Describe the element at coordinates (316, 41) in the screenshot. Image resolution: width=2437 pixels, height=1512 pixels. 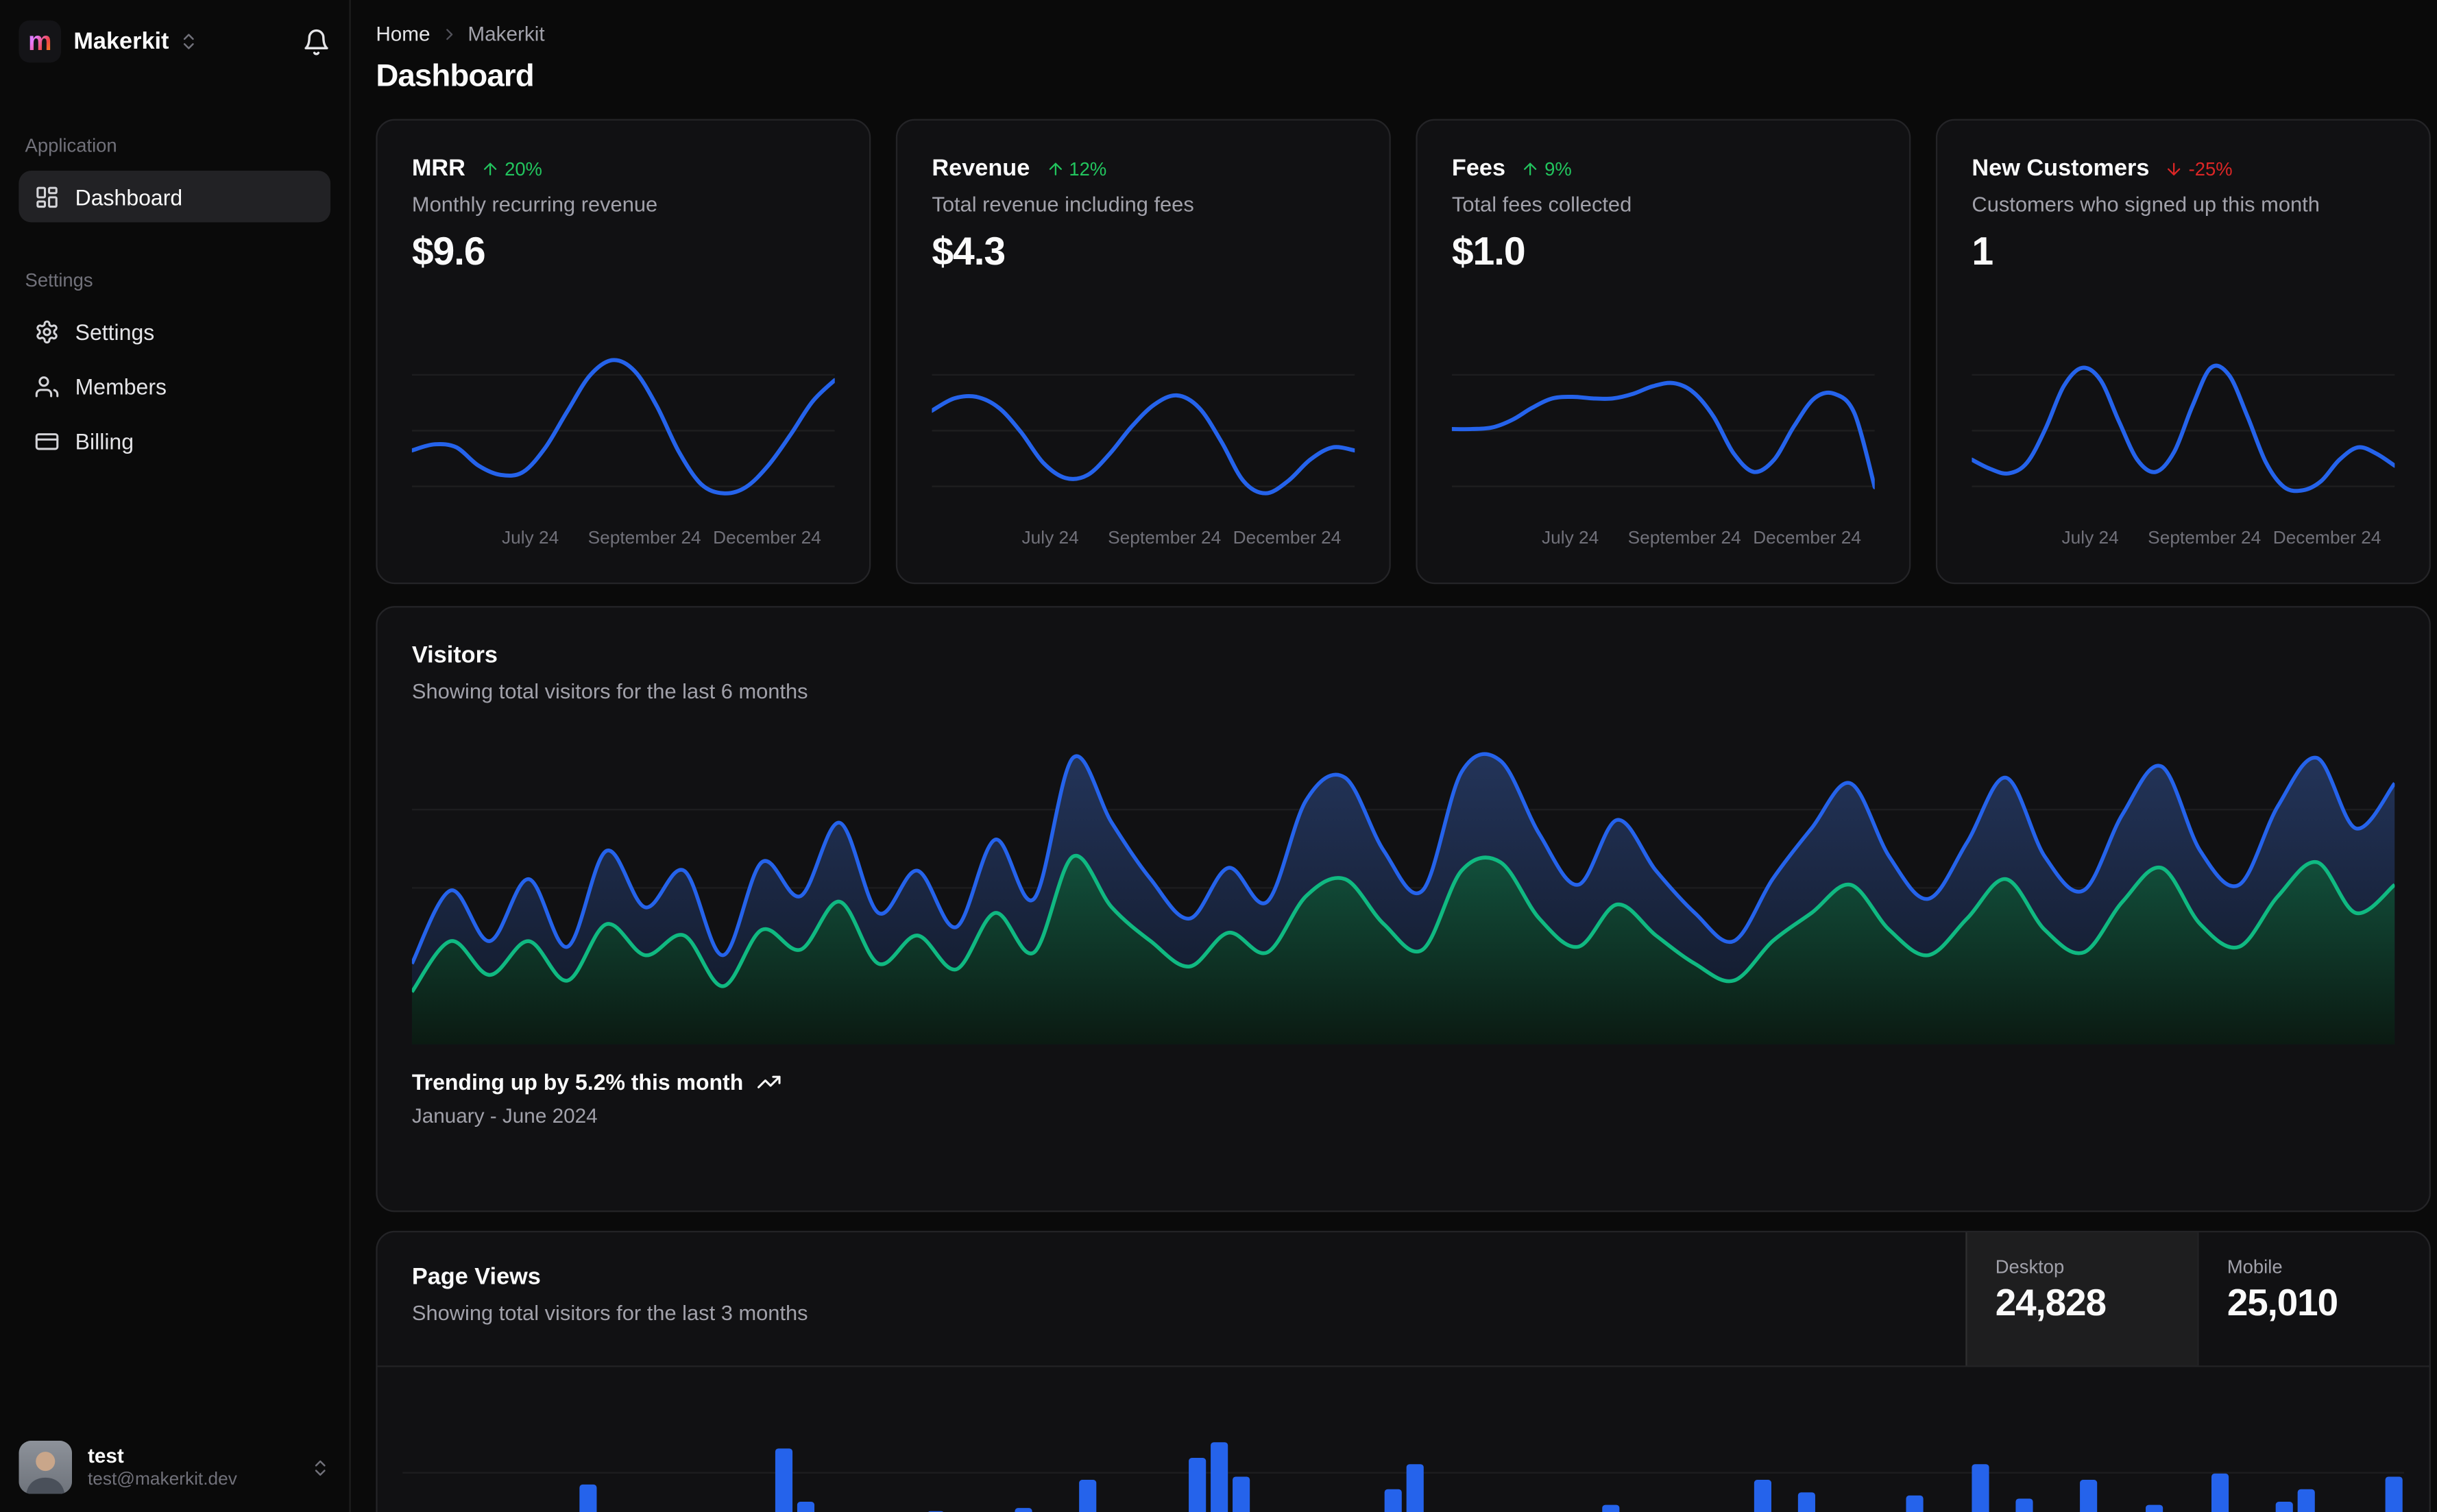
I see `notifications-bell-button` at that location.